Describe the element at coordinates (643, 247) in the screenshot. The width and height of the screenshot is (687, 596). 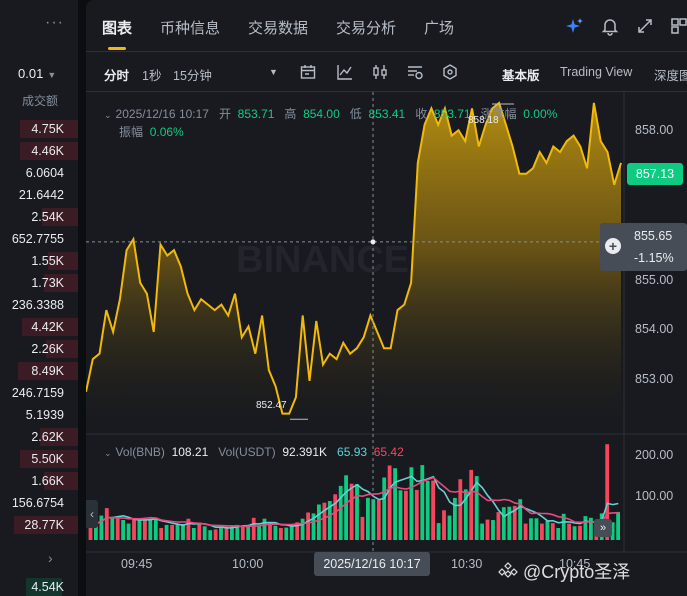
I see `crosshair-price-badge: + 855.65 -1.15%` at that location.